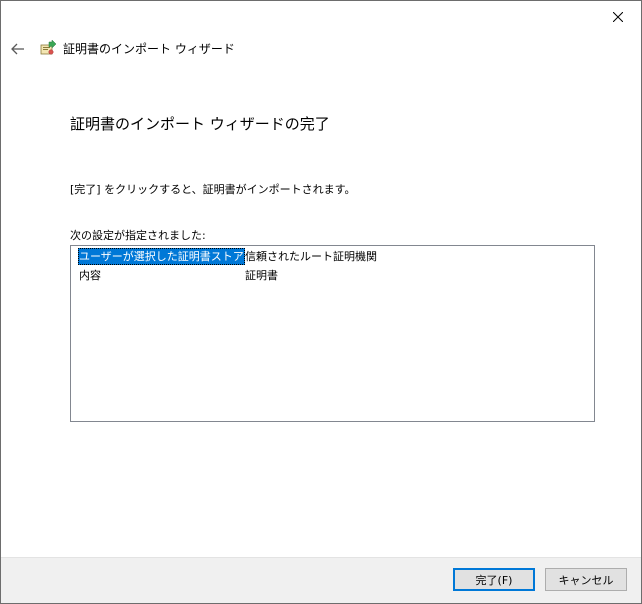 The width and height of the screenshot is (642, 604). I want to click on setting-name: ユーザーが選択した証明書ストア, so click(161, 256).